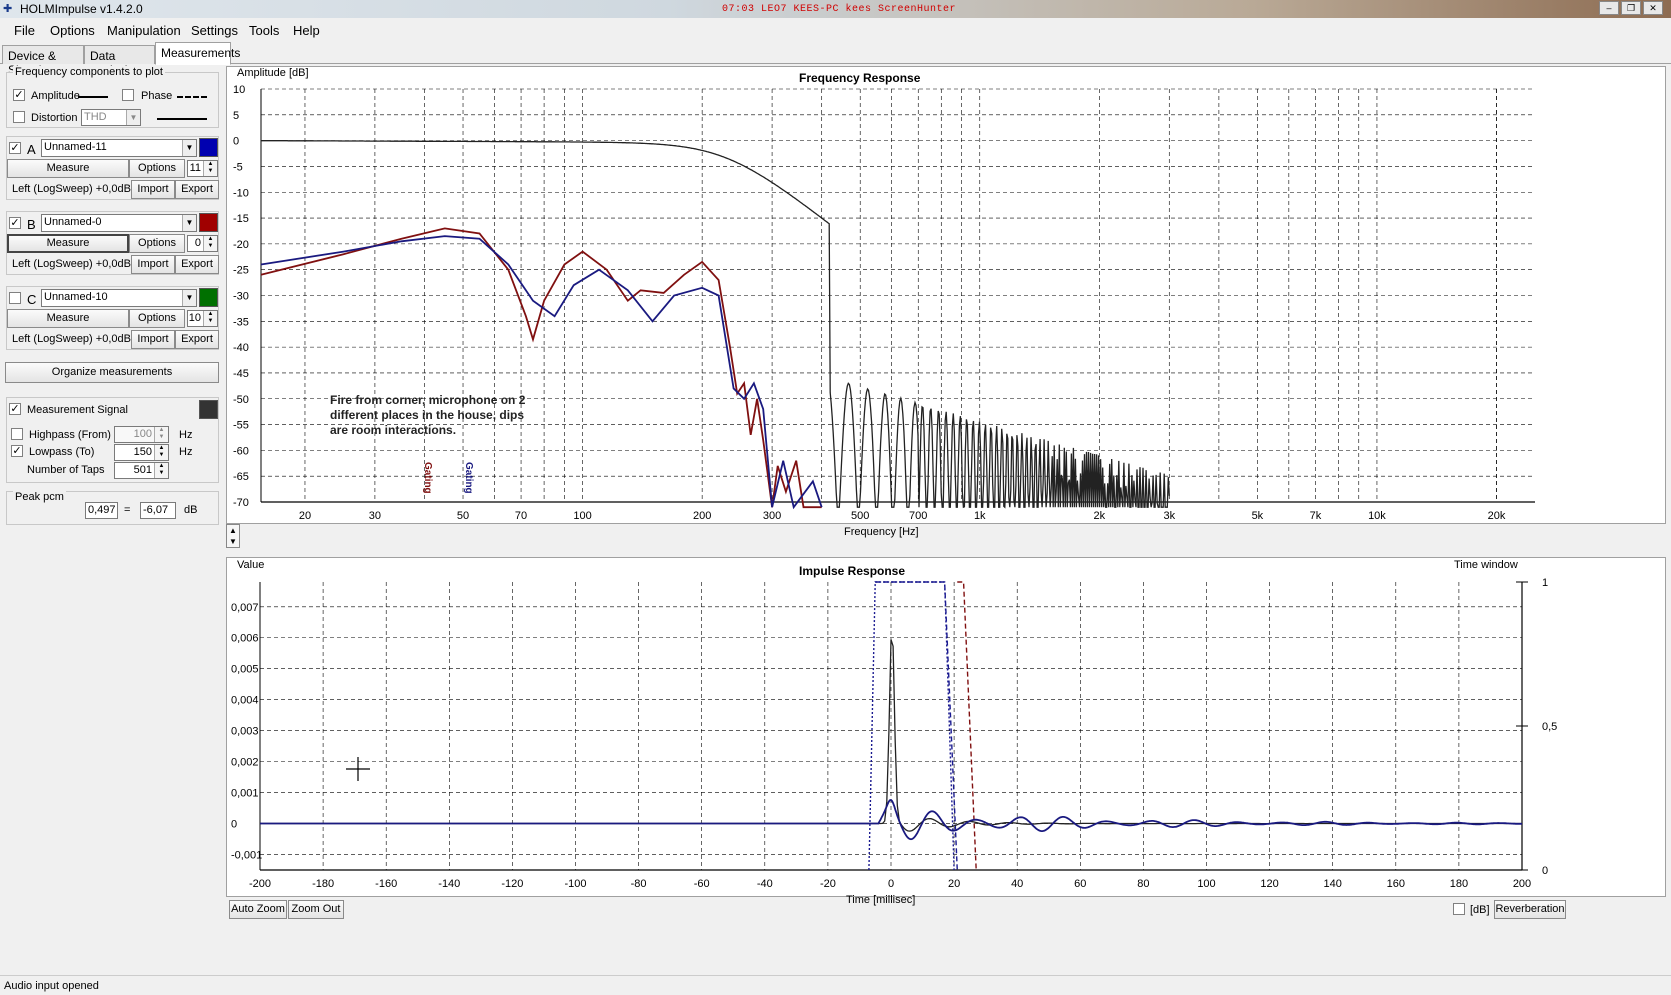  I want to click on close-button: ✕, so click(1653, 8).